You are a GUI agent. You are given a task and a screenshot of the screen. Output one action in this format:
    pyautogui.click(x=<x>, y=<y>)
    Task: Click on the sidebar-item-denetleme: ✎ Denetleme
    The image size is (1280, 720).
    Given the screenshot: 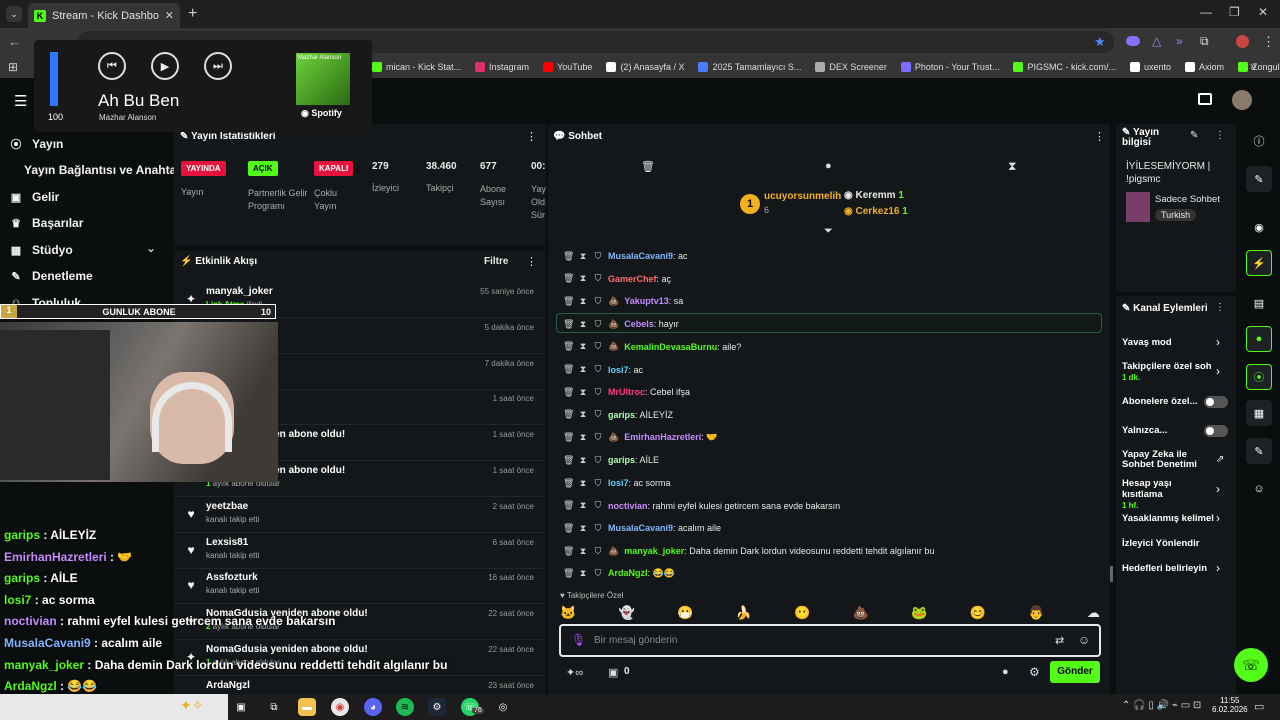 What is the action you would take?
    pyautogui.click(x=51, y=276)
    